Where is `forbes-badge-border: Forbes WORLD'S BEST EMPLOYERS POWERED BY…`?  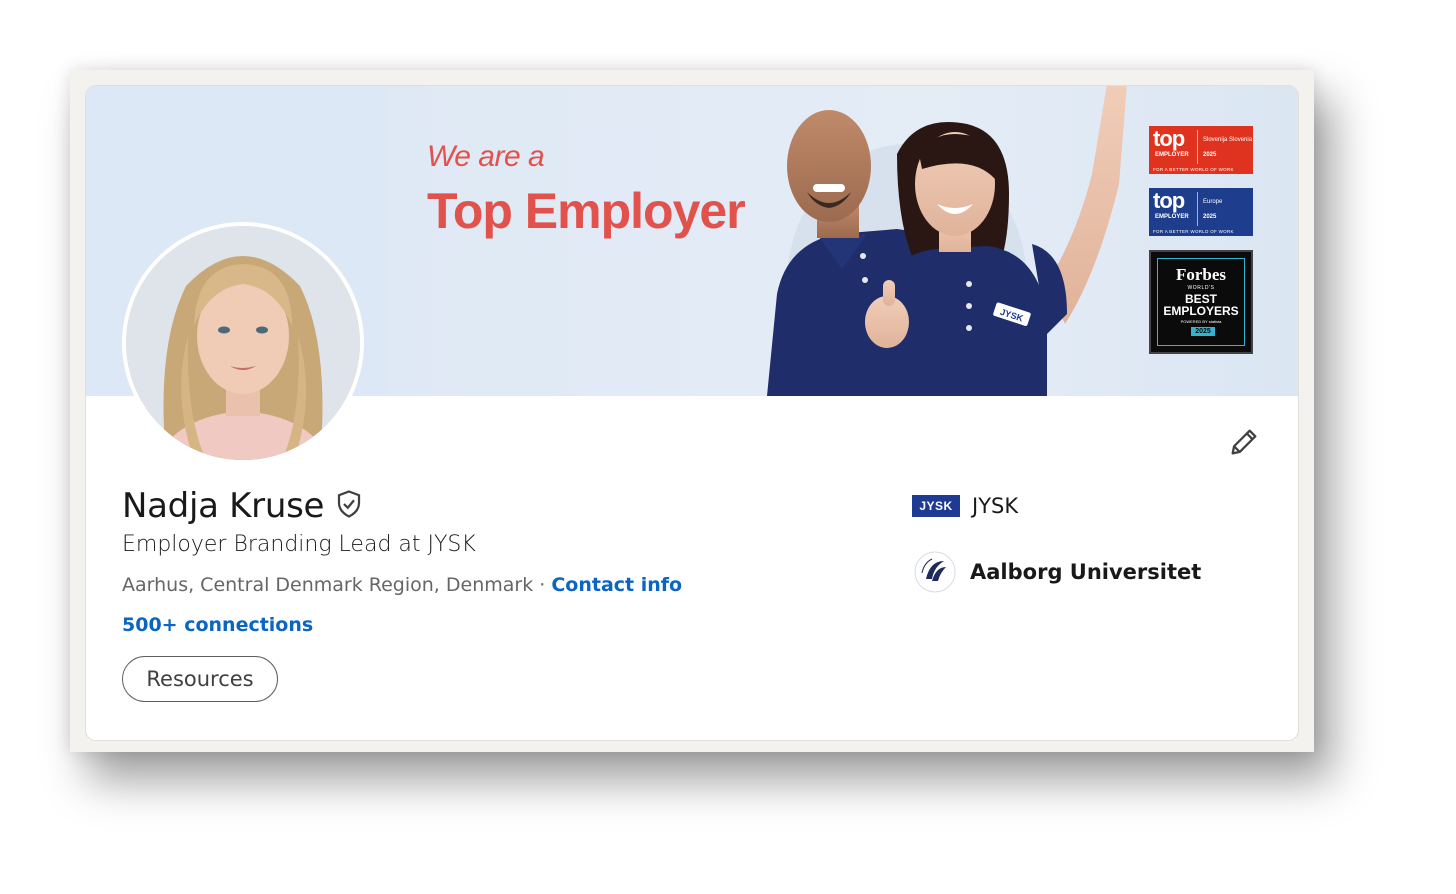
forbes-badge-border: Forbes WORLD'S BEST EMPLOYERS POWERED BY… is located at coordinates (1201, 302).